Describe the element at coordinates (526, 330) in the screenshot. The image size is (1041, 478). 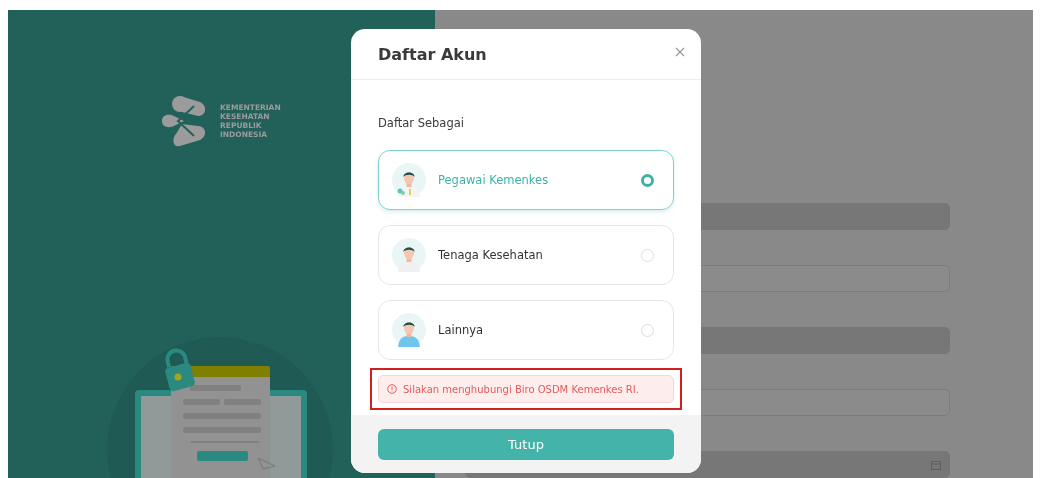
I see `role-option: Lainnya` at that location.